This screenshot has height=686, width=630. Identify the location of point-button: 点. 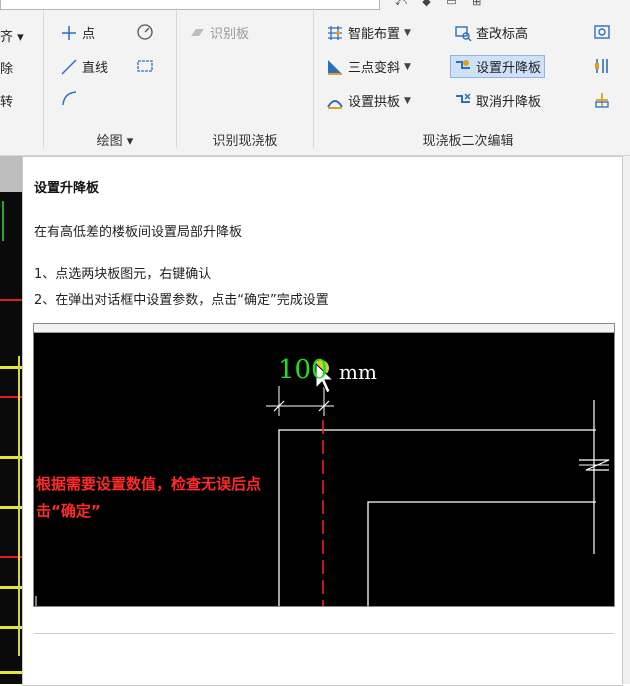
(77, 32).